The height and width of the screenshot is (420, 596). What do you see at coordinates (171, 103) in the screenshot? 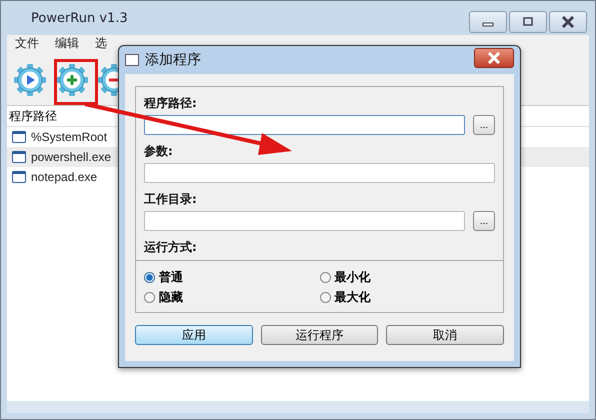
I see `field-label: 程序路径:` at bounding box center [171, 103].